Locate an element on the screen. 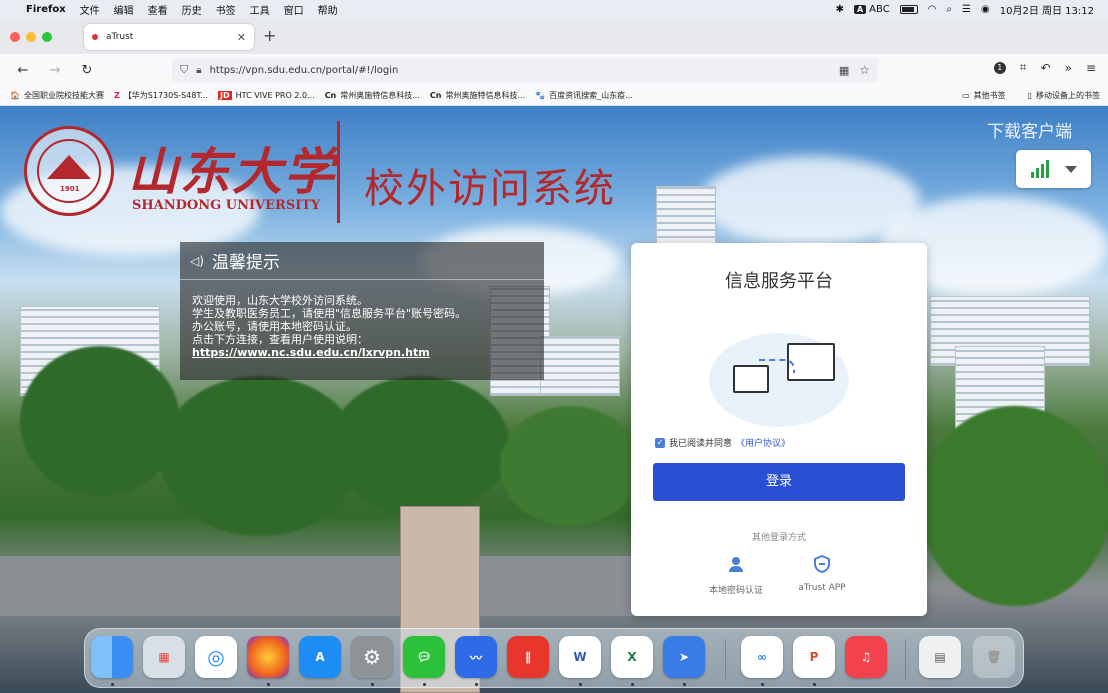  menu-view: 查看 is located at coordinates (158, 9).